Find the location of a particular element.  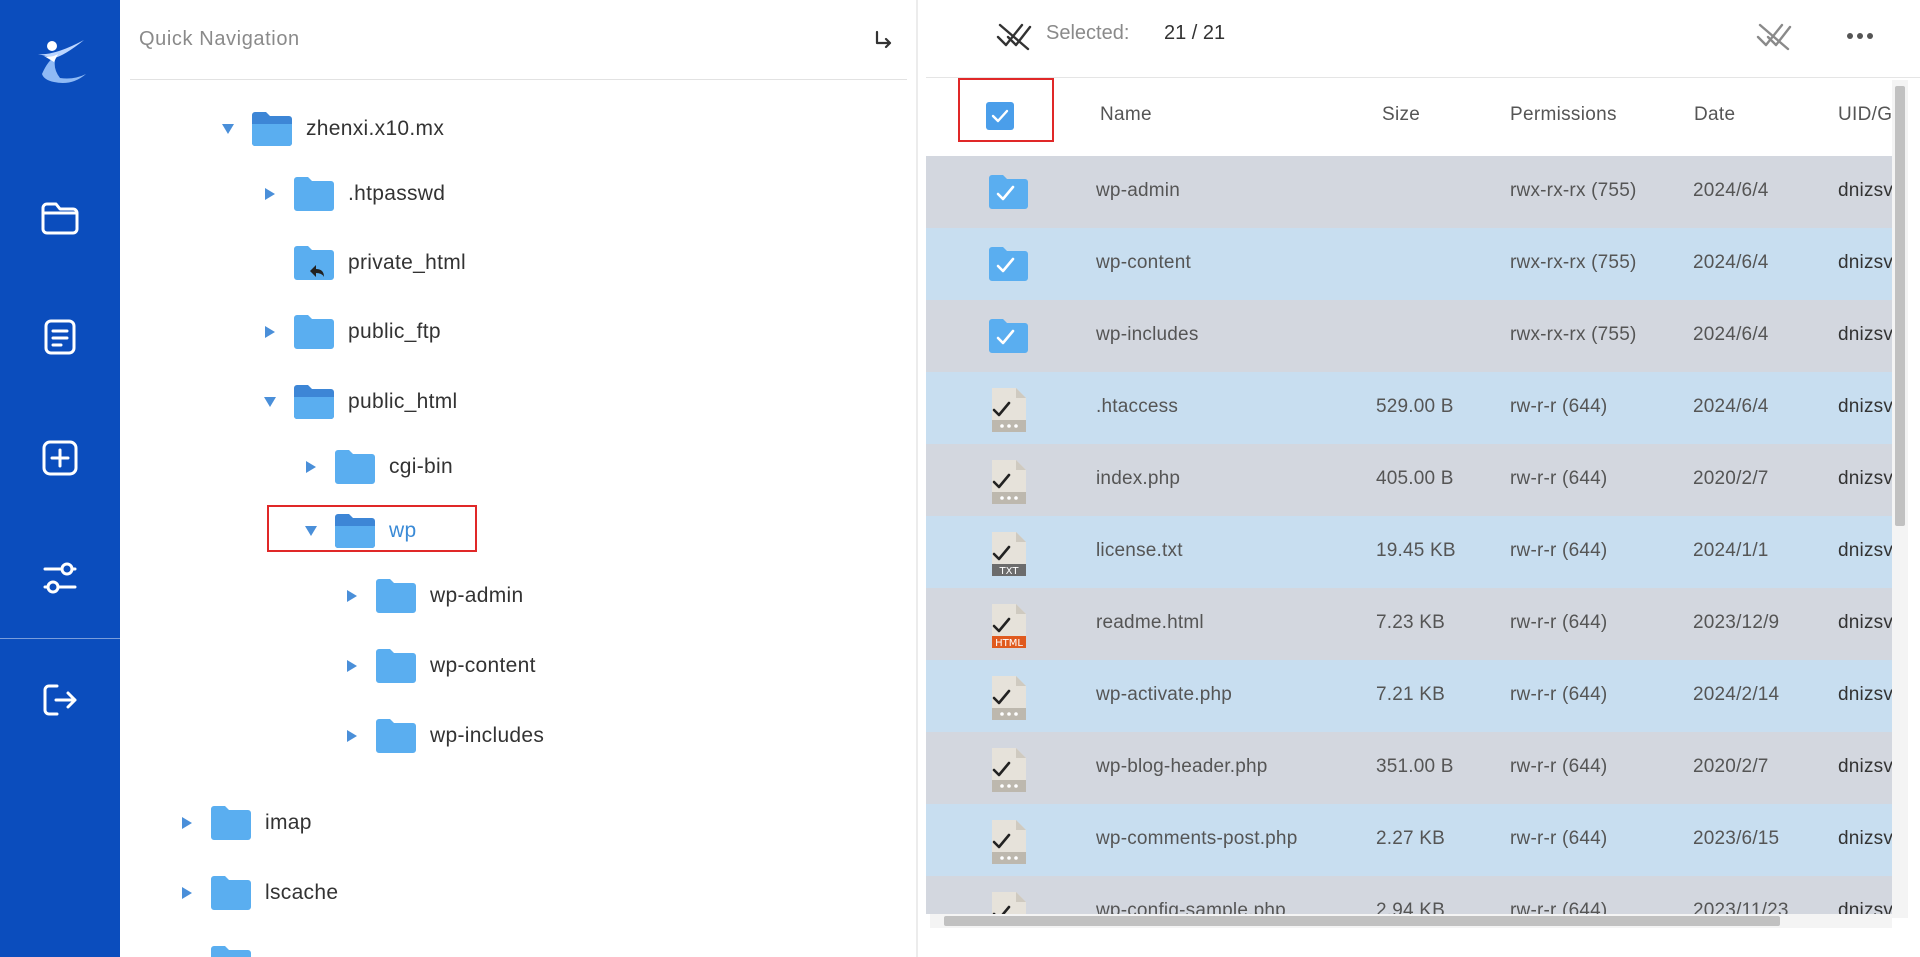

tree-node-cgi-bin: cgi-bin is located at coordinates (376, 467).